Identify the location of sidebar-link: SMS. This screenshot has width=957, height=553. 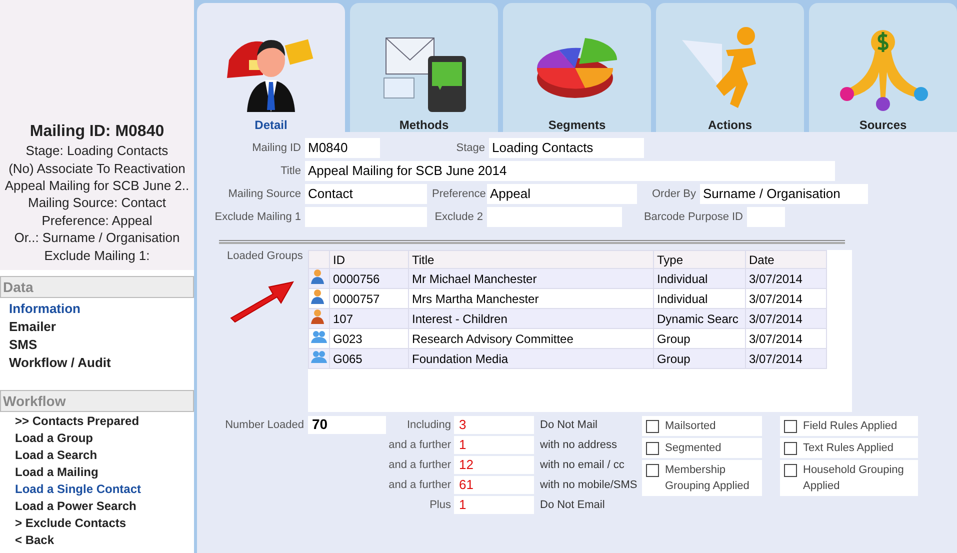
(23, 344).